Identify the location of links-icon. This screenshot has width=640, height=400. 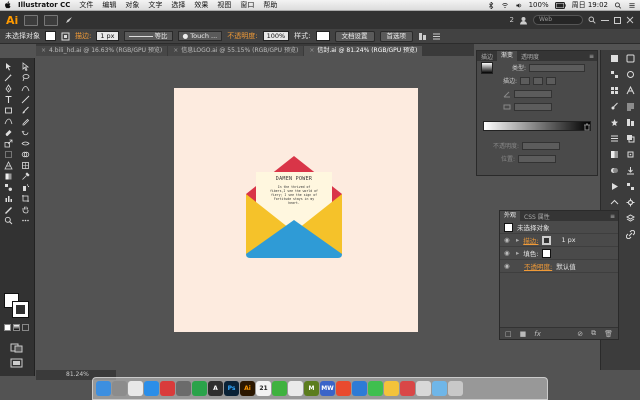
(630, 234).